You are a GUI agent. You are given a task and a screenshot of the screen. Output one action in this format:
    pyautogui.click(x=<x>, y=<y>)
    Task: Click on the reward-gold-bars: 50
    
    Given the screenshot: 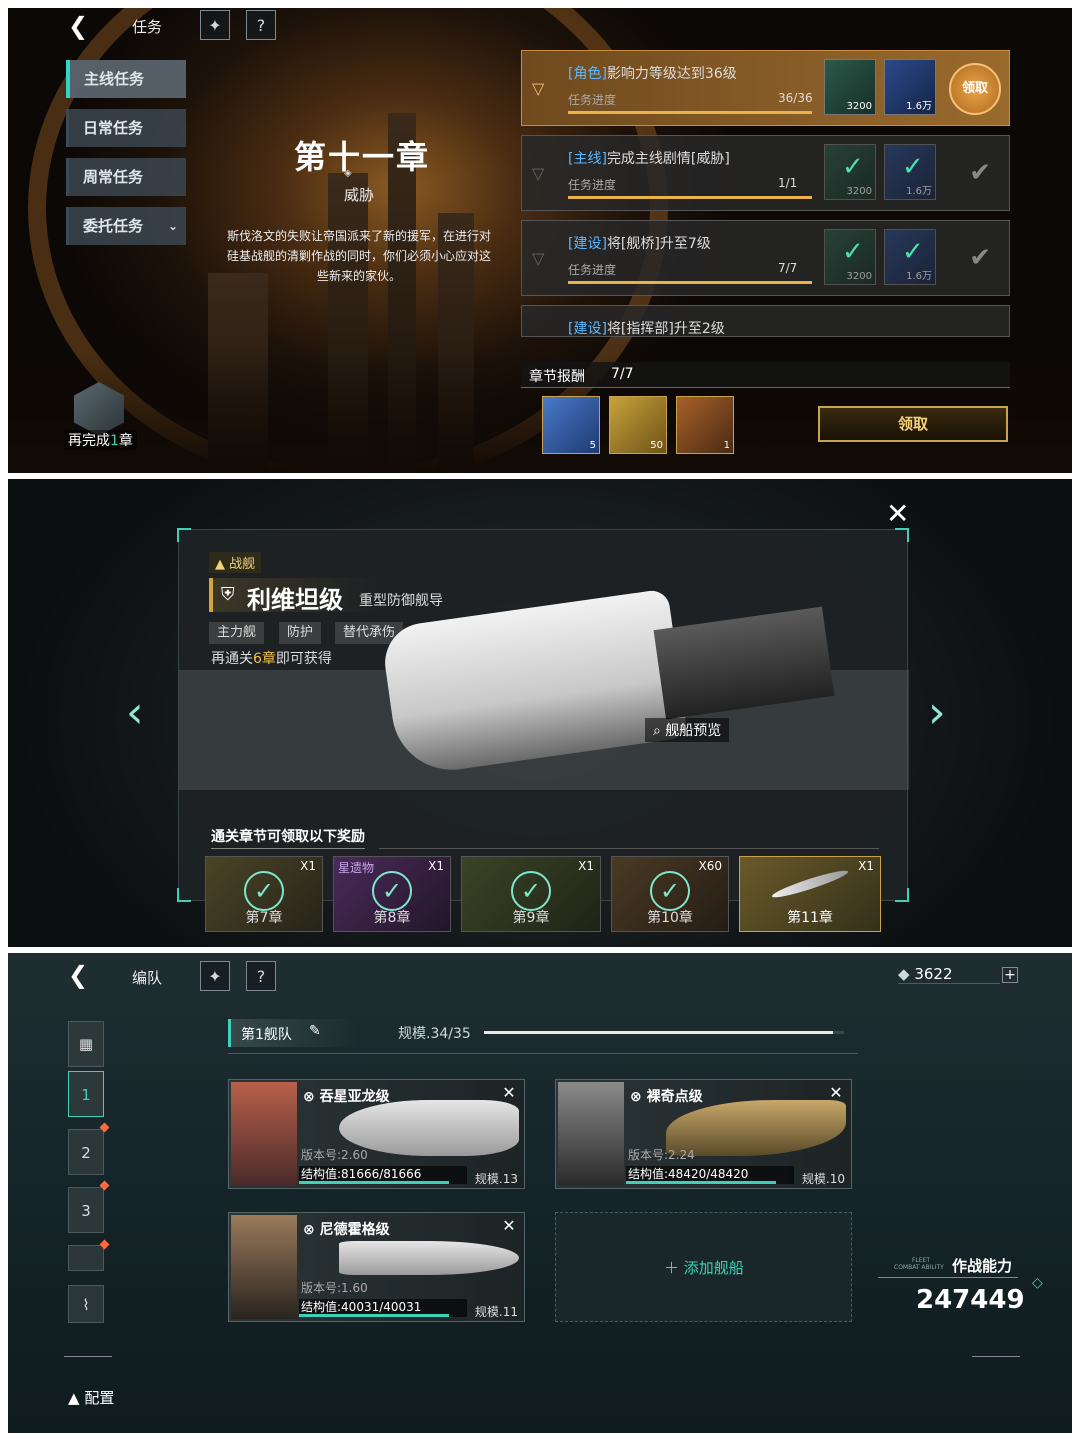 What is the action you would take?
    pyautogui.click(x=638, y=425)
    